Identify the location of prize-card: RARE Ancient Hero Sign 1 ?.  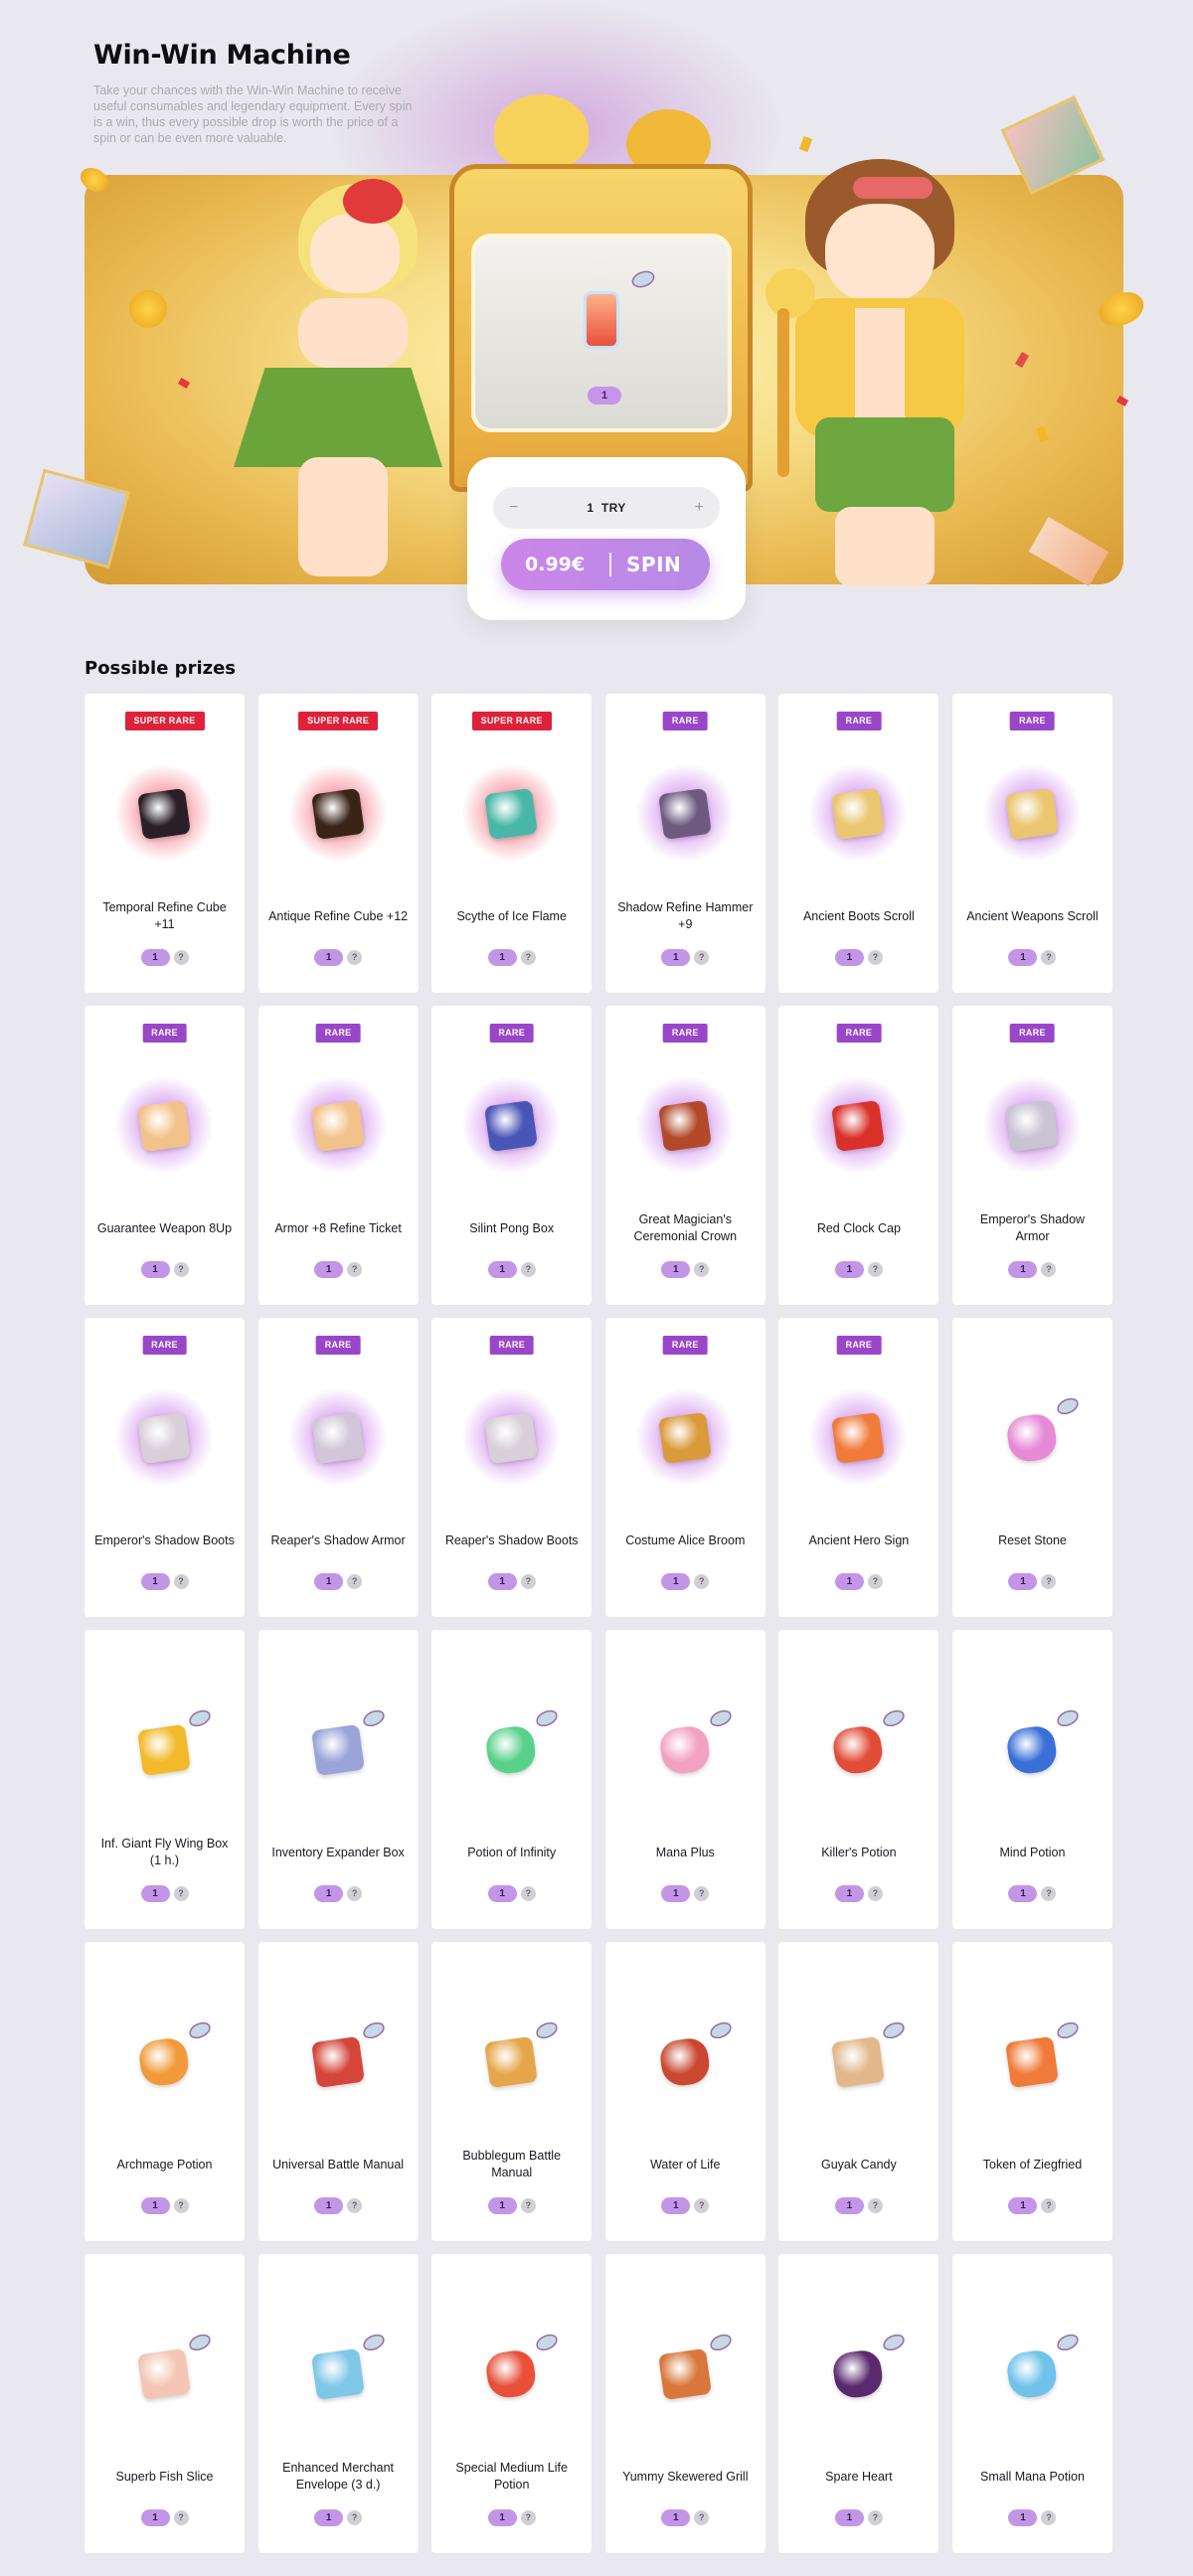
(858, 1467).